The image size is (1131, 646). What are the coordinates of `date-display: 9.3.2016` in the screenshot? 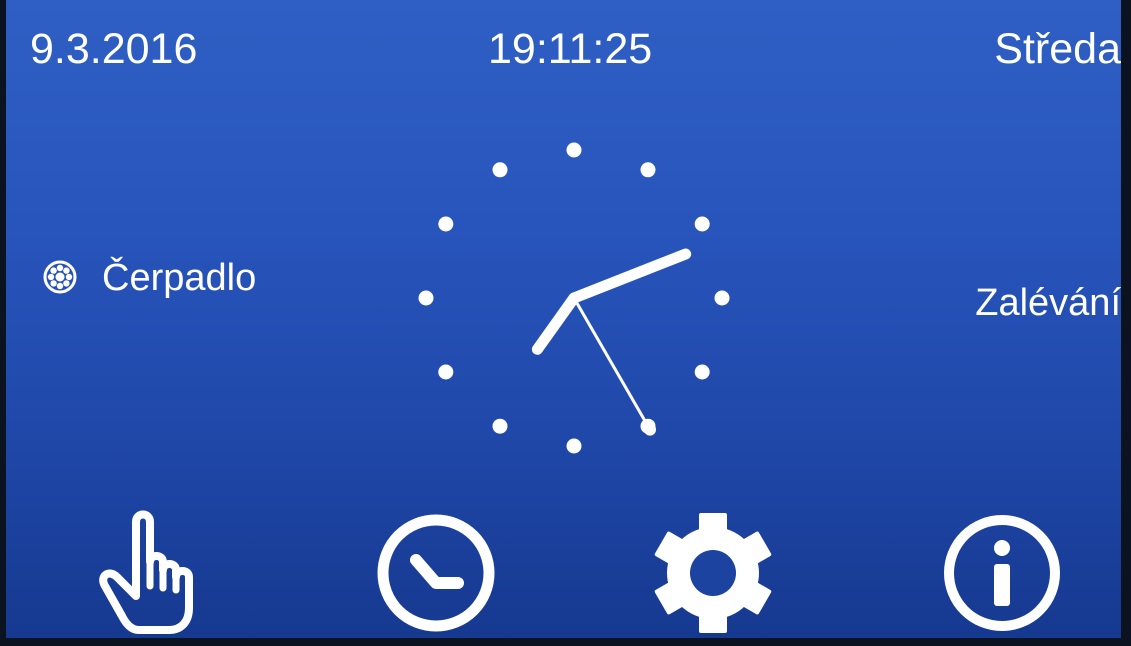 It's located at (114, 49).